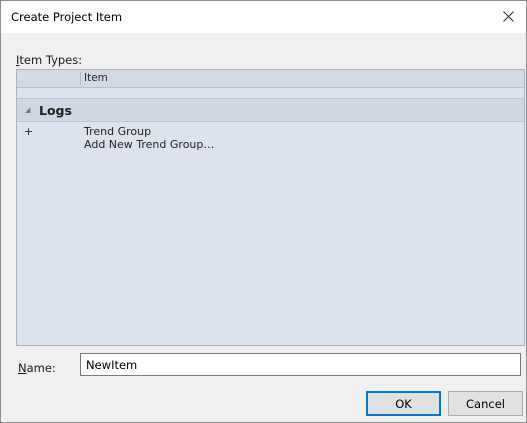  What do you see at coordinates (270, 110) in the screenshot?
I see `group-header-logs: ◢ Logs` at bounding box center [270, 110].